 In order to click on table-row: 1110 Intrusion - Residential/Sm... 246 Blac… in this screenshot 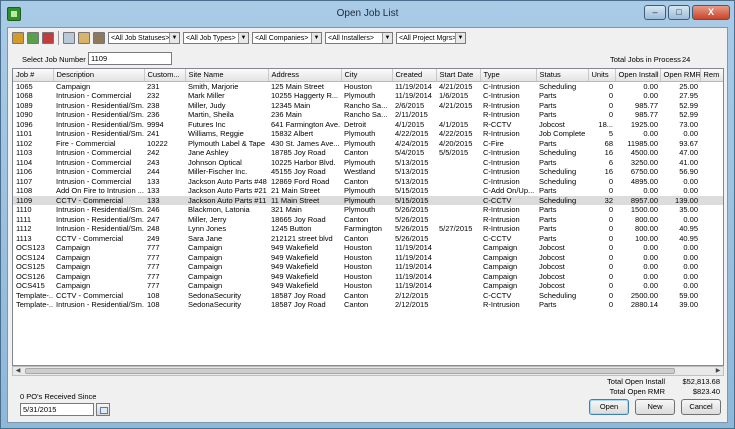, I will do `click(368, 210)`.